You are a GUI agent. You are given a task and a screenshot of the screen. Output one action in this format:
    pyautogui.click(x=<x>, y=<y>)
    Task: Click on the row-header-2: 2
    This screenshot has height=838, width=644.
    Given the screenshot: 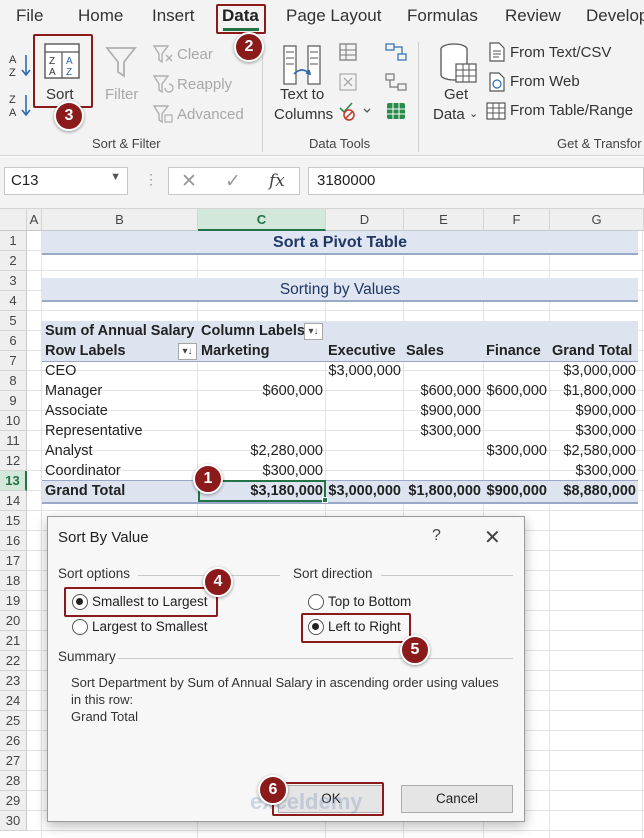 What is the action you would take?
    pyautogui.click(x=13, y=261)
    